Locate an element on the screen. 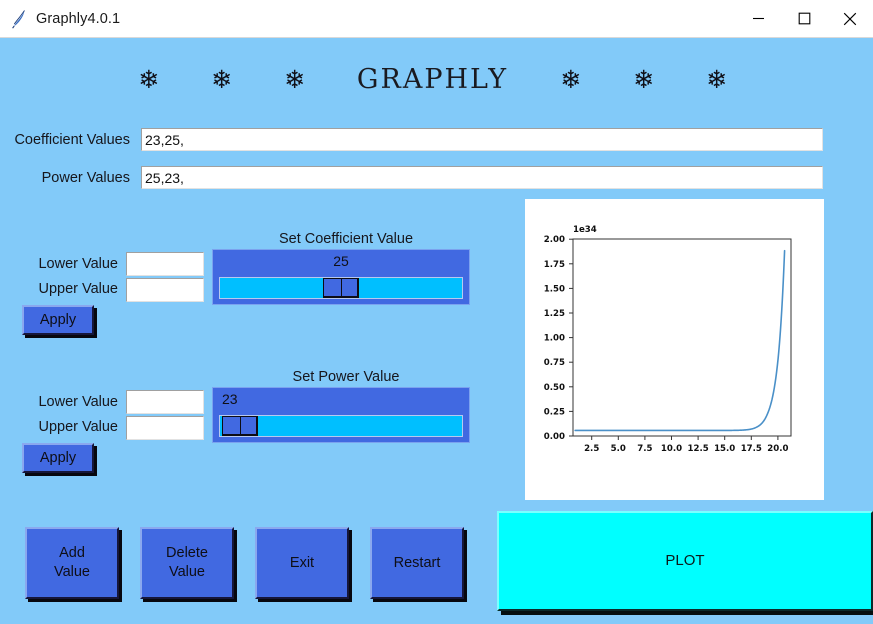  power-values-row: Power Values 25,23, is located at coordinates (415, 177).